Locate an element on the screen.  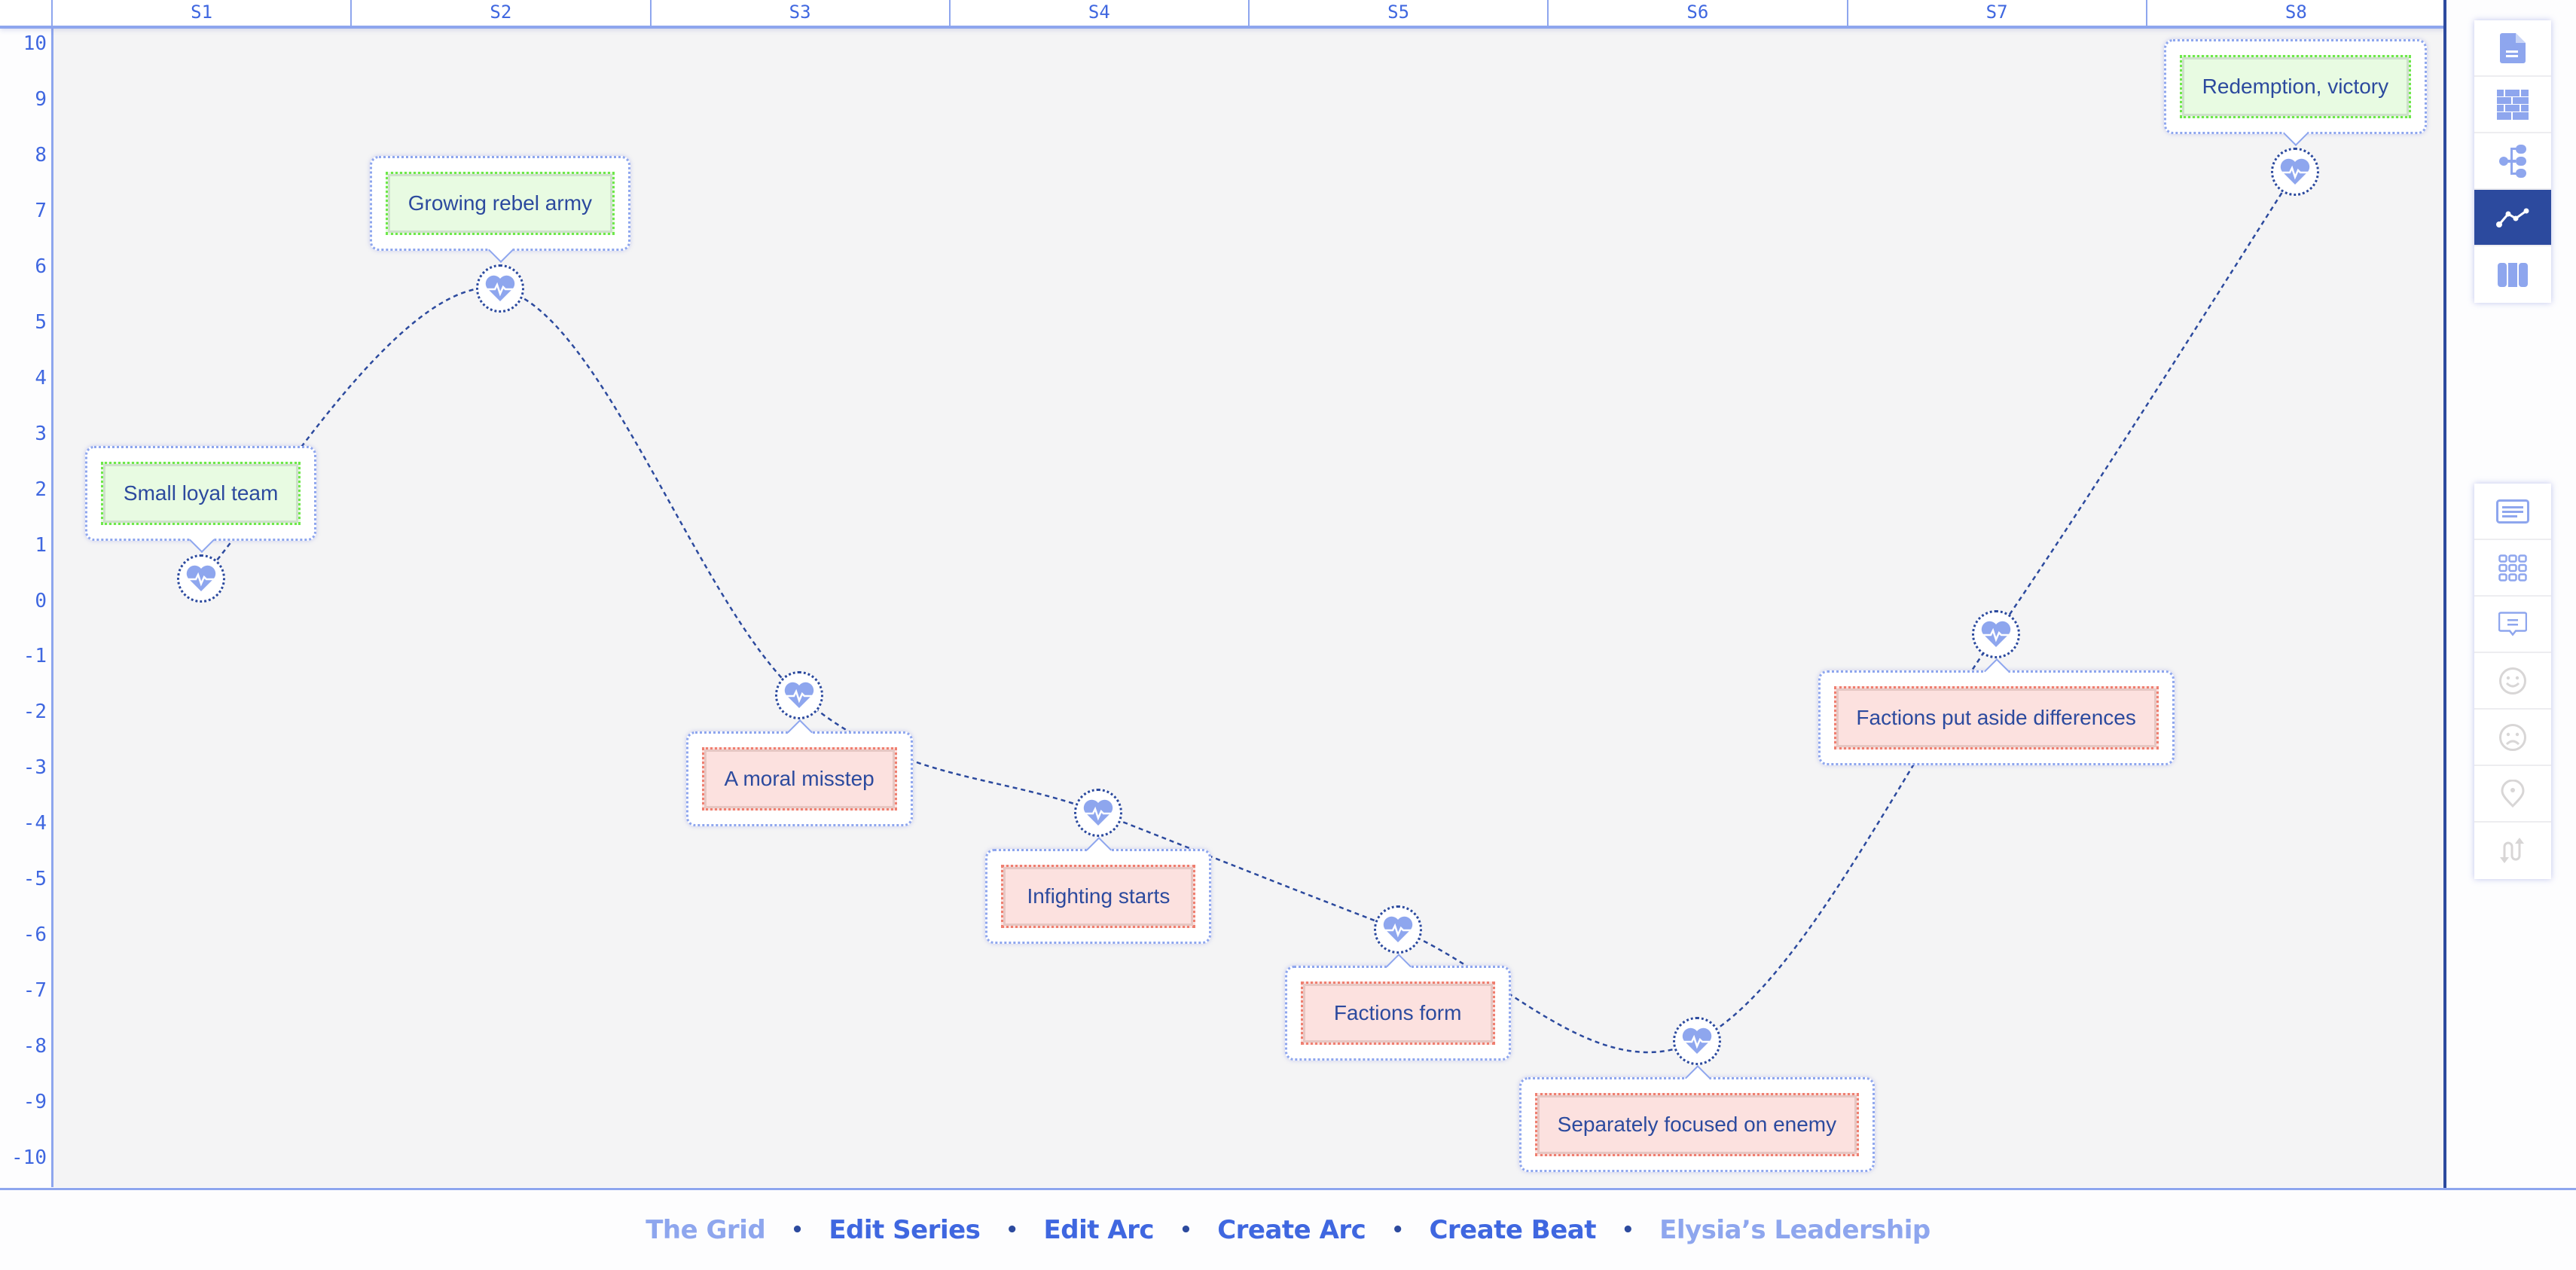
swap-arrows-icon is located at coordinates (2512, 850).